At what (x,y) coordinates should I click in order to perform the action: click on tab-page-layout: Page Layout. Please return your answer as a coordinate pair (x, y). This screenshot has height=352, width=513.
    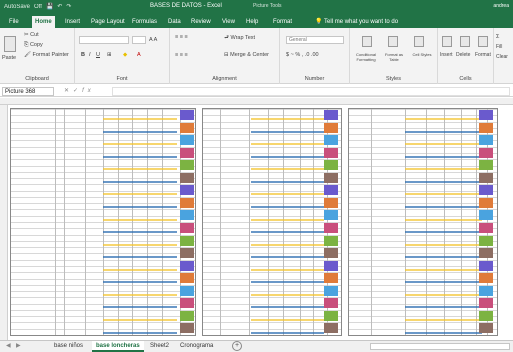
    Looking at the image, I should click on (108, 22).